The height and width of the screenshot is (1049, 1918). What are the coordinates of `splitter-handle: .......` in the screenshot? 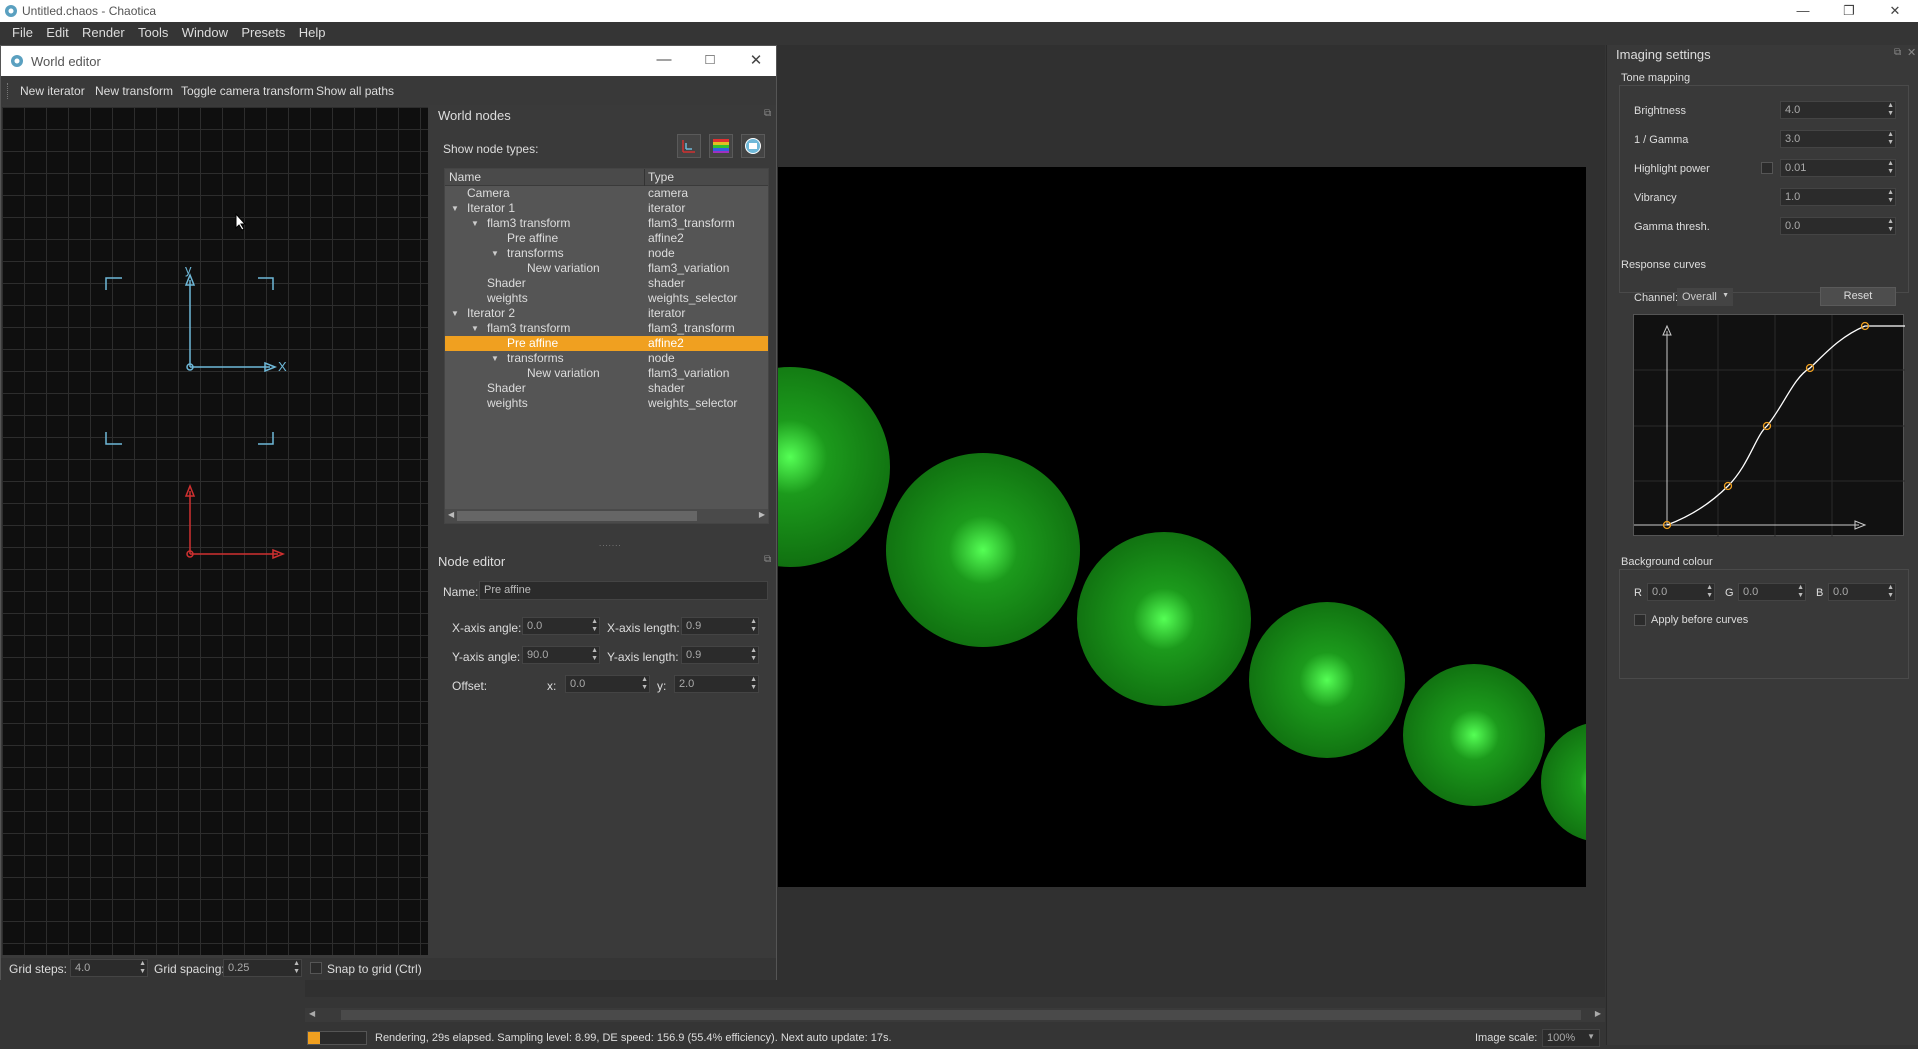 It's located at (610, 543).